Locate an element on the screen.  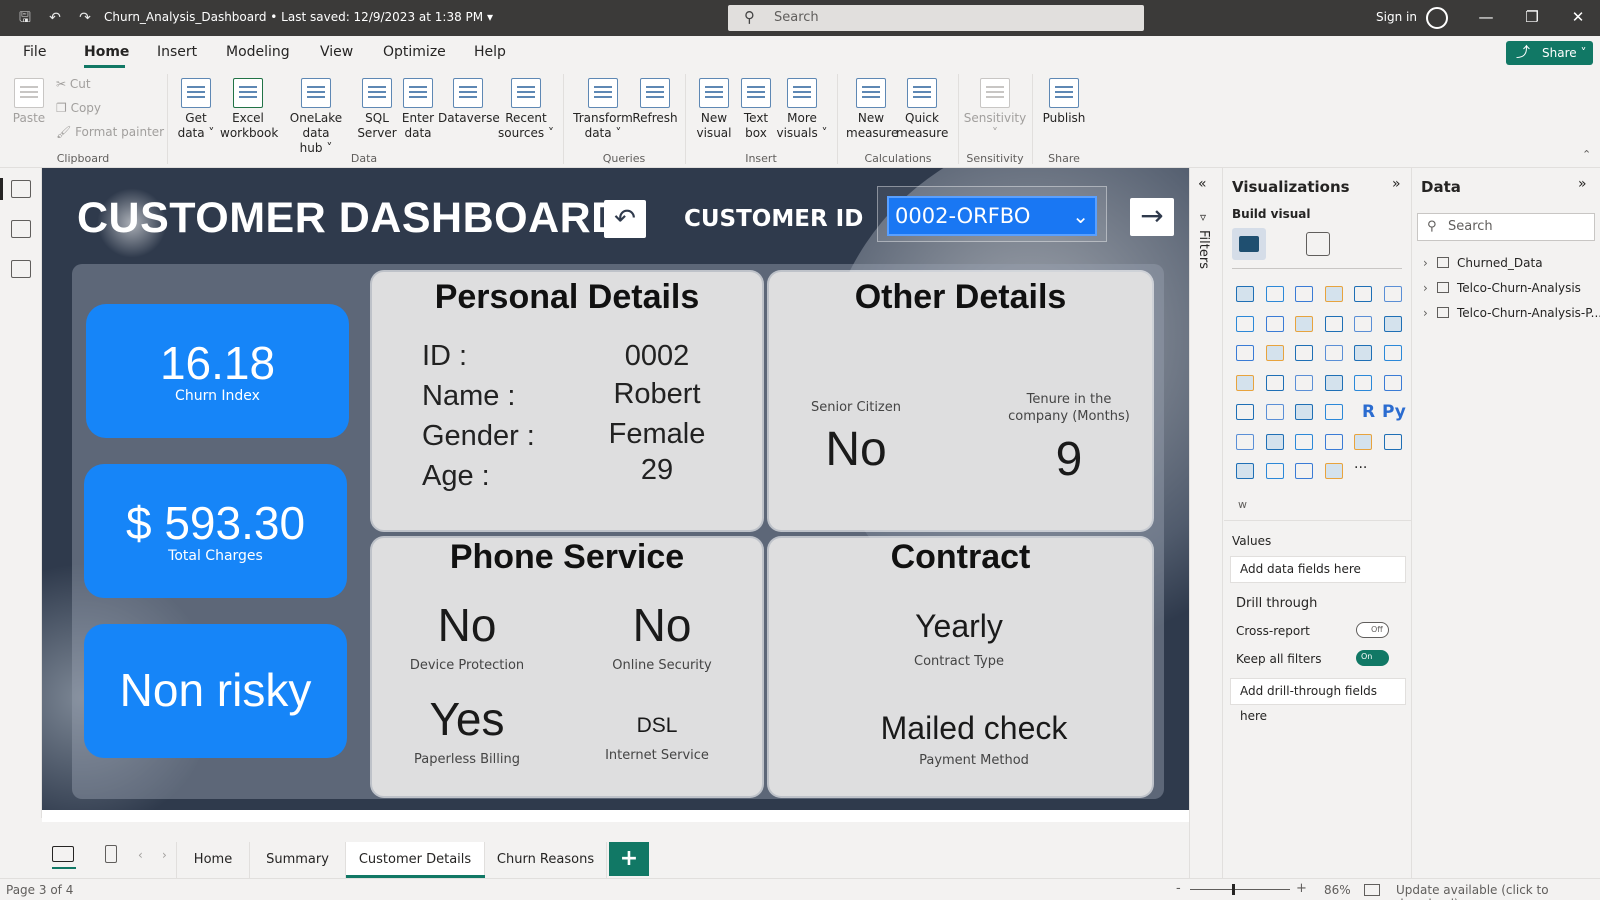
zoom-level: 86% is located at coordinates (1337, 890).